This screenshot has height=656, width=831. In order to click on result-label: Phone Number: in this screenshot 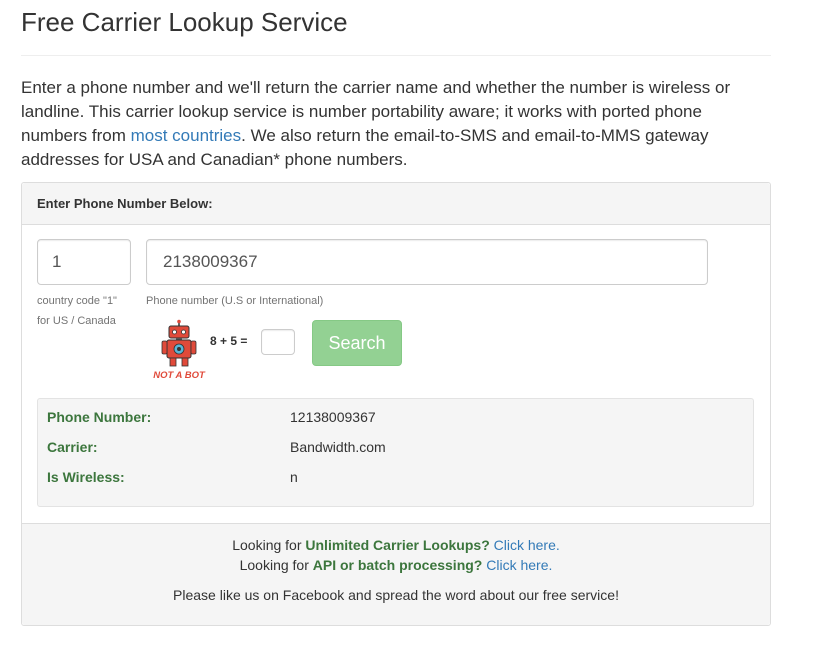, I will do `click(99, 417)`.